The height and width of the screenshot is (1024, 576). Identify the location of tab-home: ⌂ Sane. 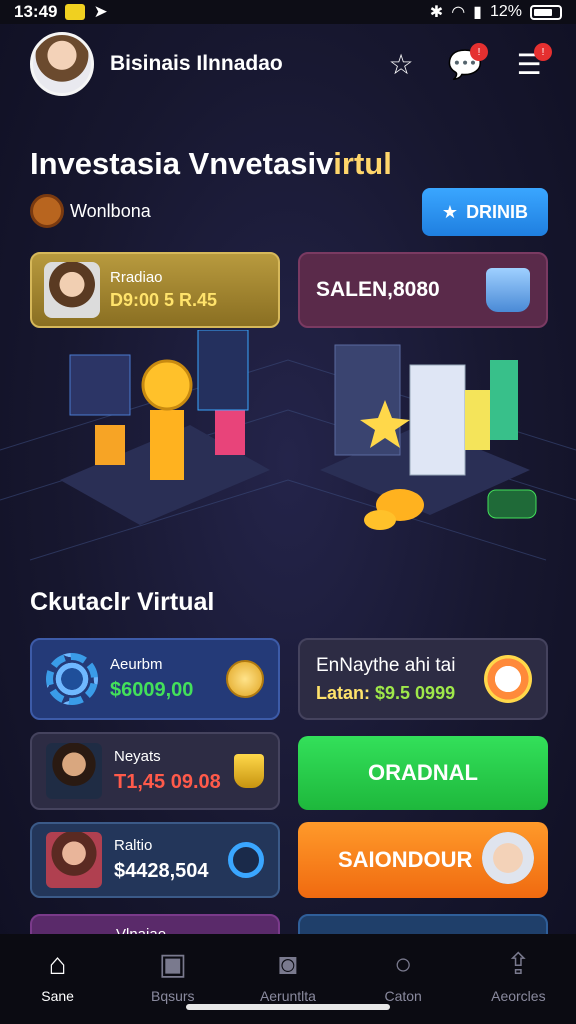
(58, 986).